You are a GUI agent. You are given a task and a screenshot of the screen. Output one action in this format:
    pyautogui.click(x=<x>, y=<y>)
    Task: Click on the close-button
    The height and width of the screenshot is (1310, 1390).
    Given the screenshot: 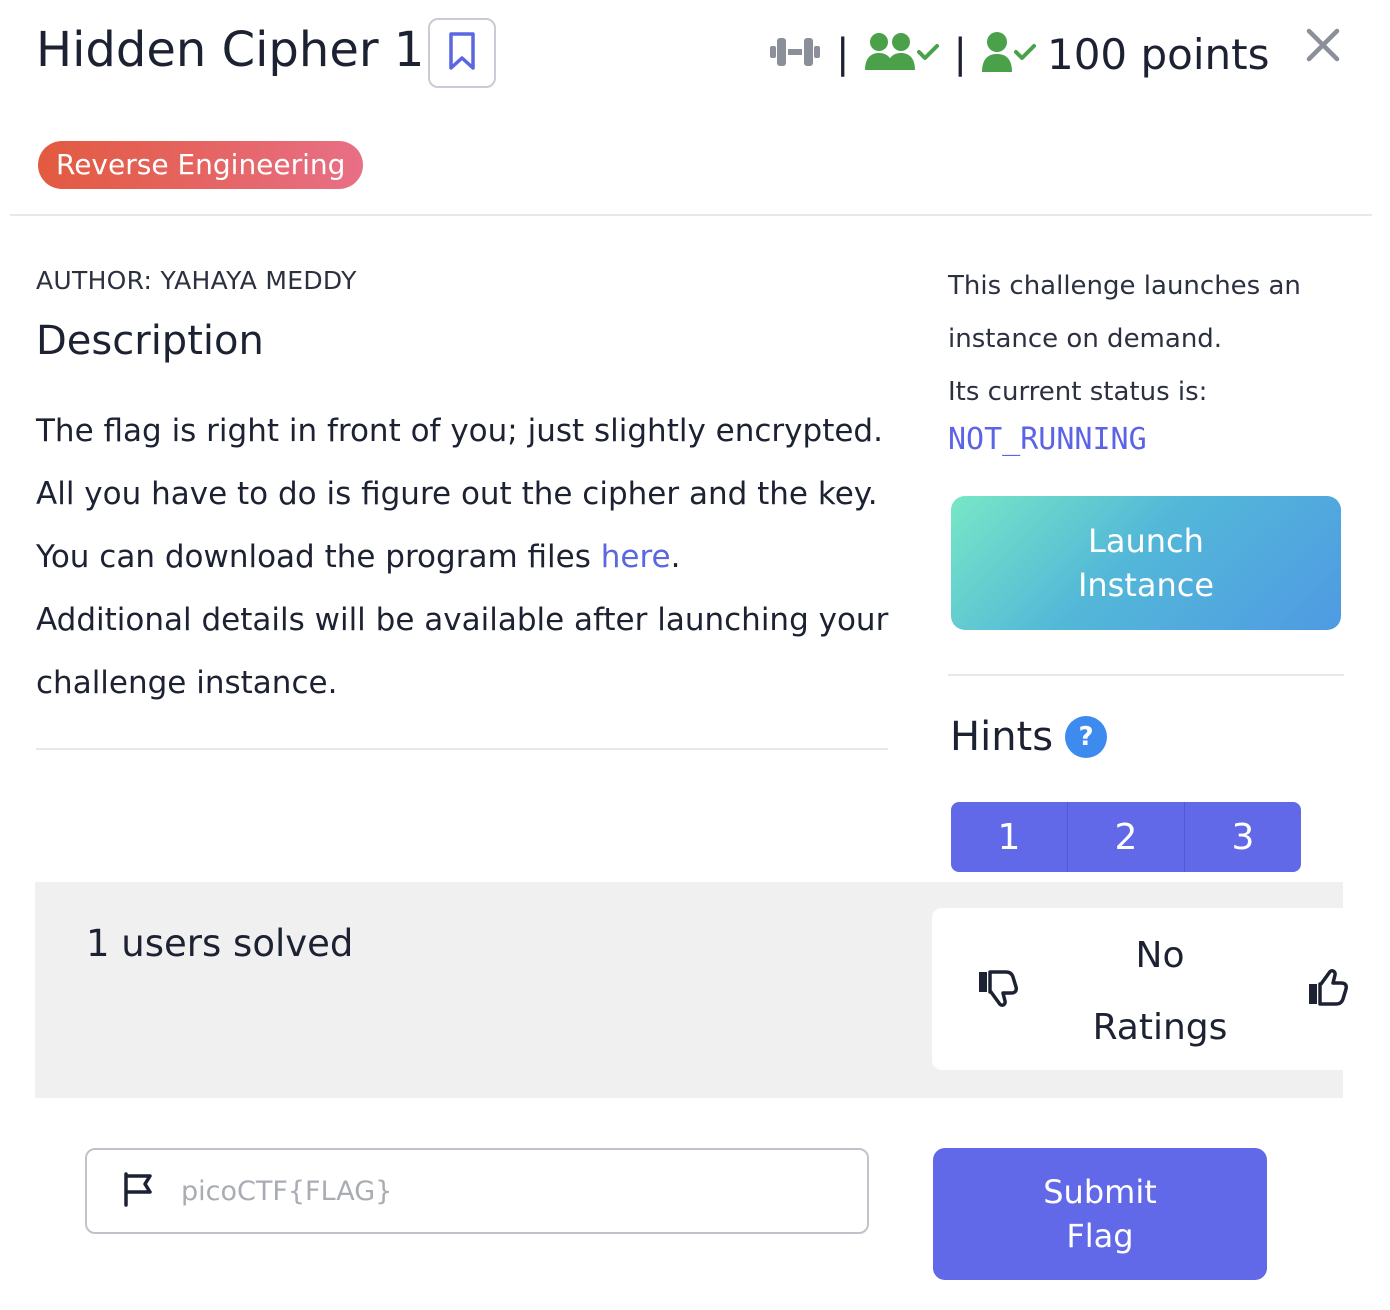 What is the action you would take?
    pyautogui.click(x=1323, y=45)
    